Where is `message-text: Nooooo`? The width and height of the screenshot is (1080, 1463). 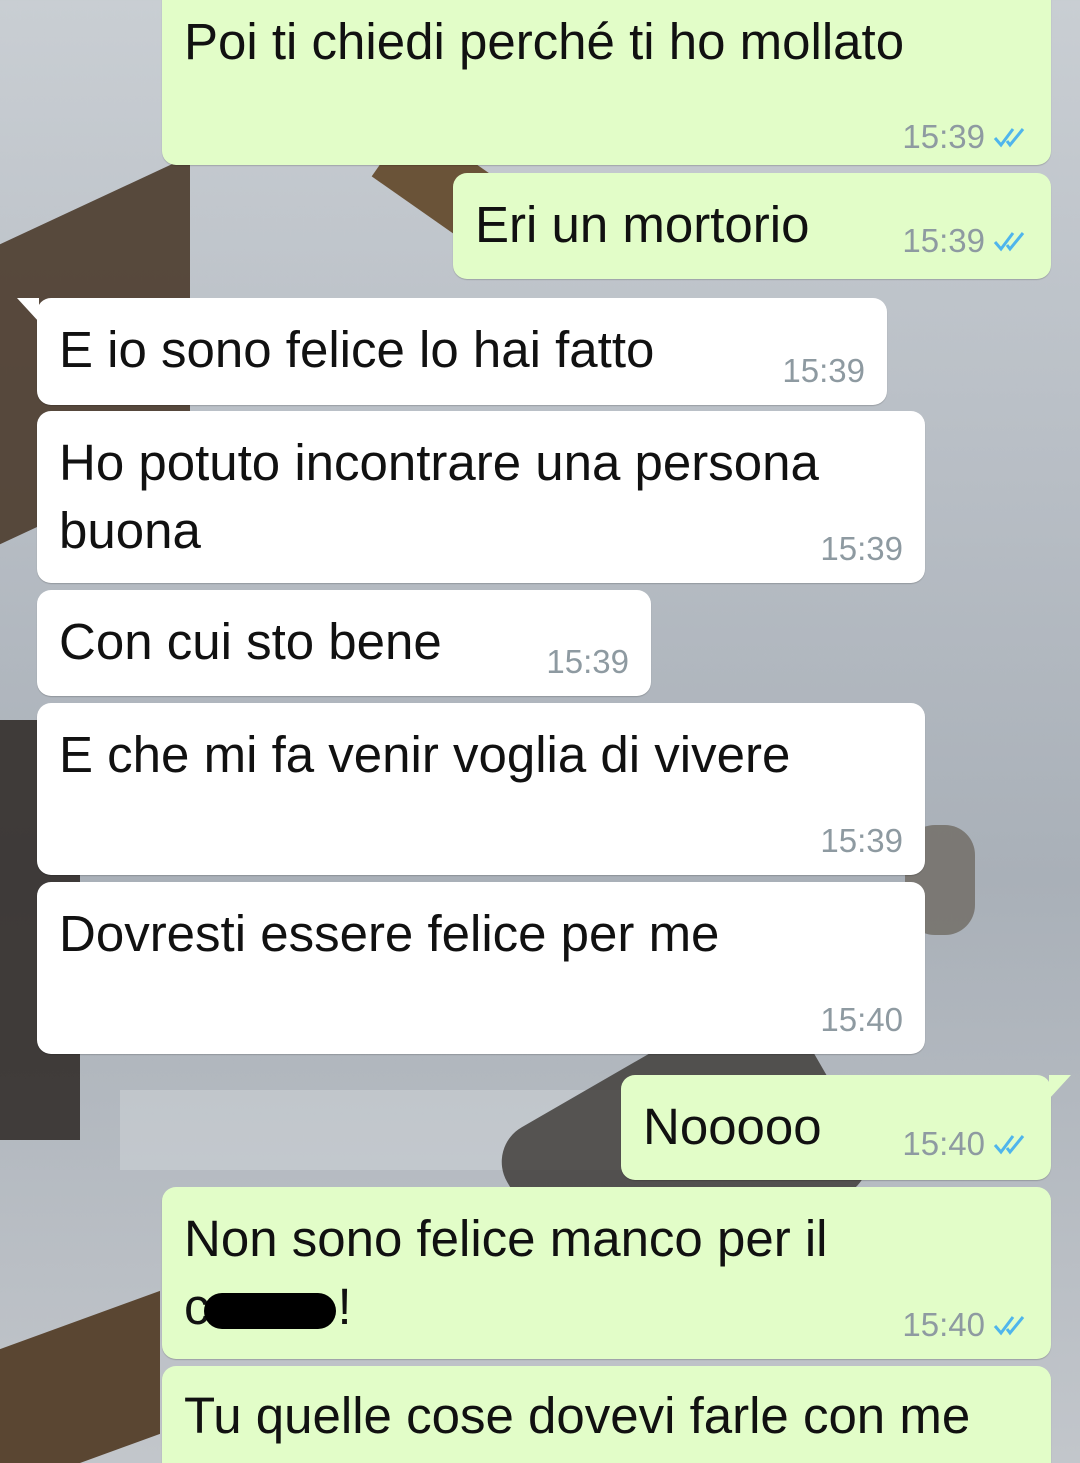
message-text: Nooooo is located at coordinates (732, 1126).